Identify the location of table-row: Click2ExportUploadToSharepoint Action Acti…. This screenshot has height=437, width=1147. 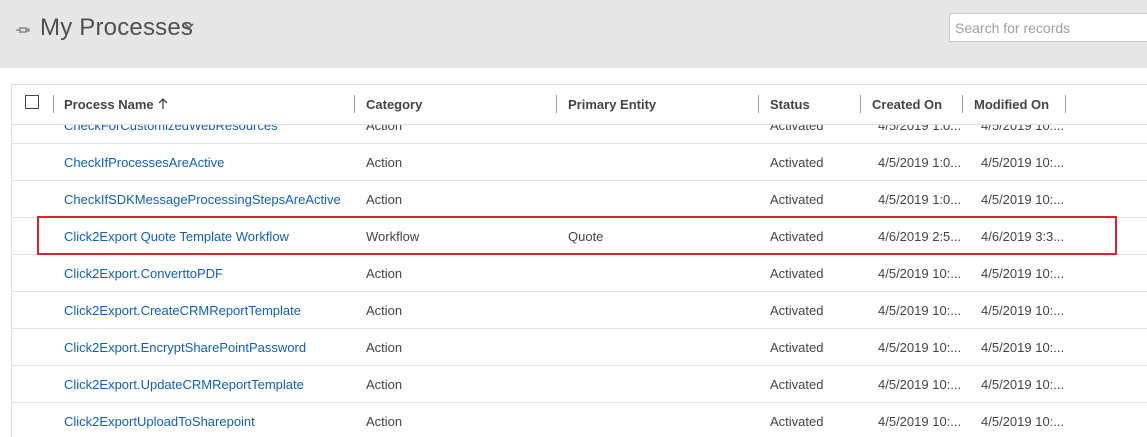
(579, 420).